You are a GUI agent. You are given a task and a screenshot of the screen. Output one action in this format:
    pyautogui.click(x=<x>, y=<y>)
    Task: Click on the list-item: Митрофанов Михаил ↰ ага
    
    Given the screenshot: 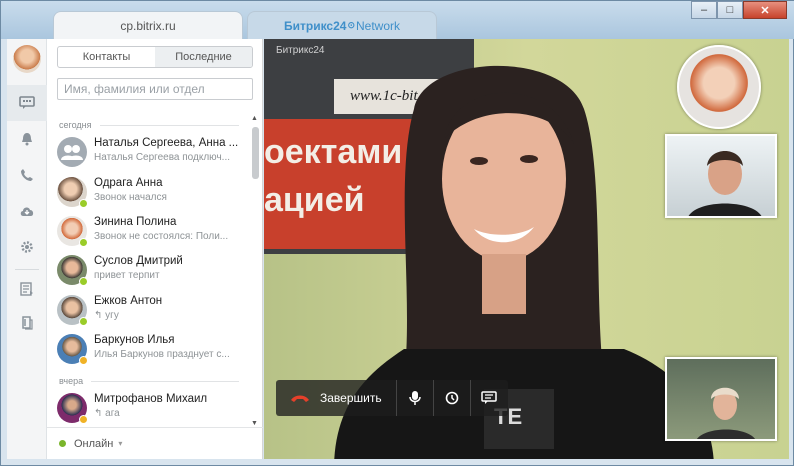 What is the action you would take?
    pyautogui.click(x=149, y=408)
    